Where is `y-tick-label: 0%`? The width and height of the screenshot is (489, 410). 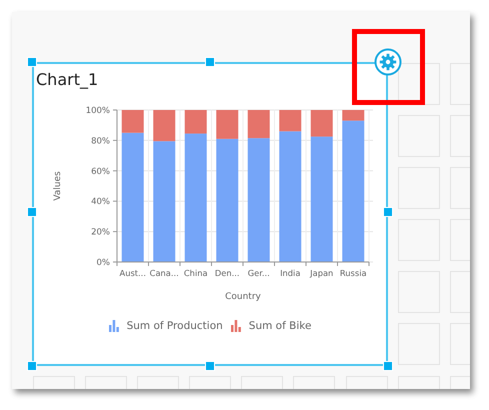
y-tick-label: 0% is located at coordinates (103, 263).